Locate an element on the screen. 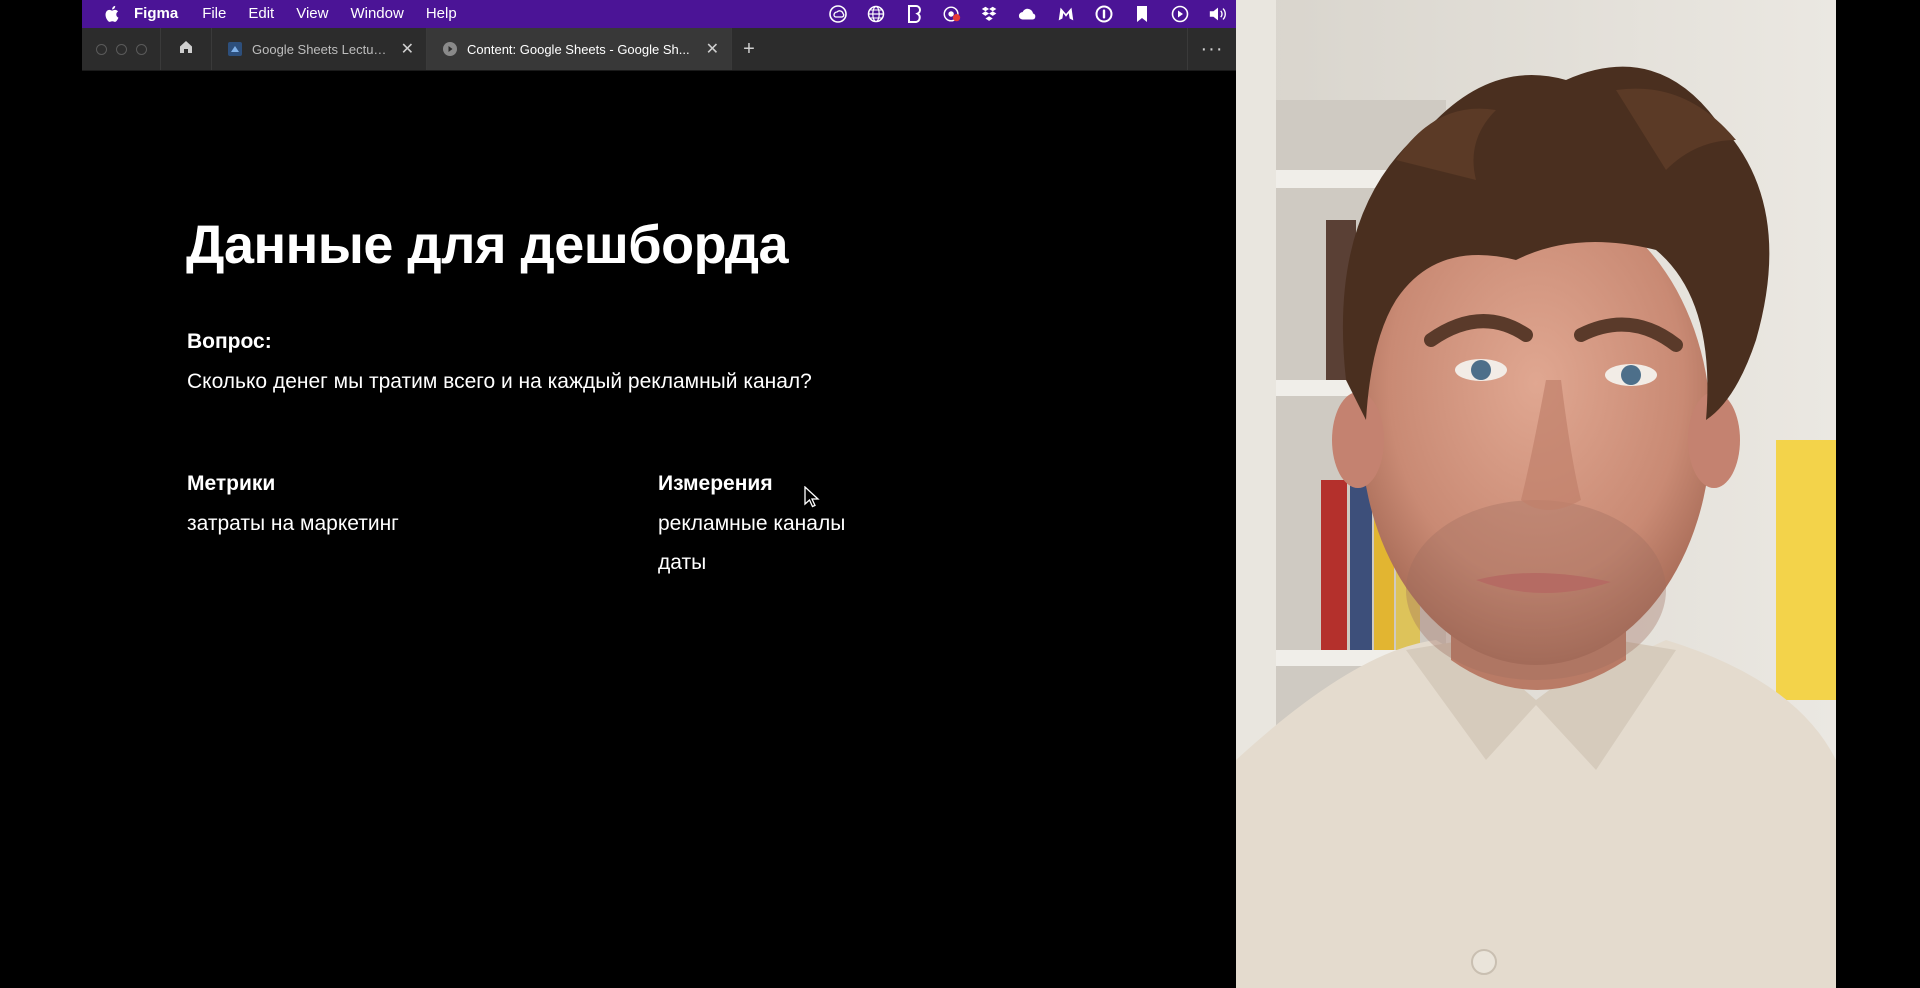 The width and height of the screenshot is (1920, 988). slide-title: Данные для дешборда is located at coordinates (487, 245).